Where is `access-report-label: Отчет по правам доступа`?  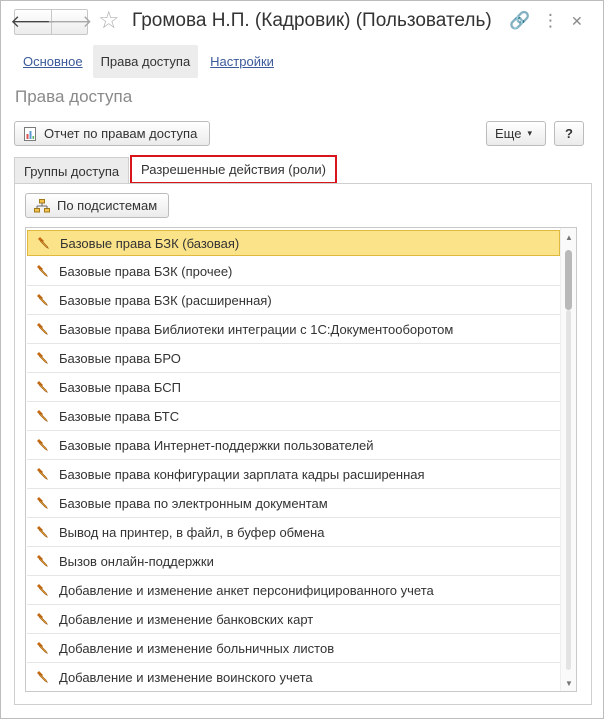 access-report-label: Отчет по правам доступа is located at coordinates (121, 133).